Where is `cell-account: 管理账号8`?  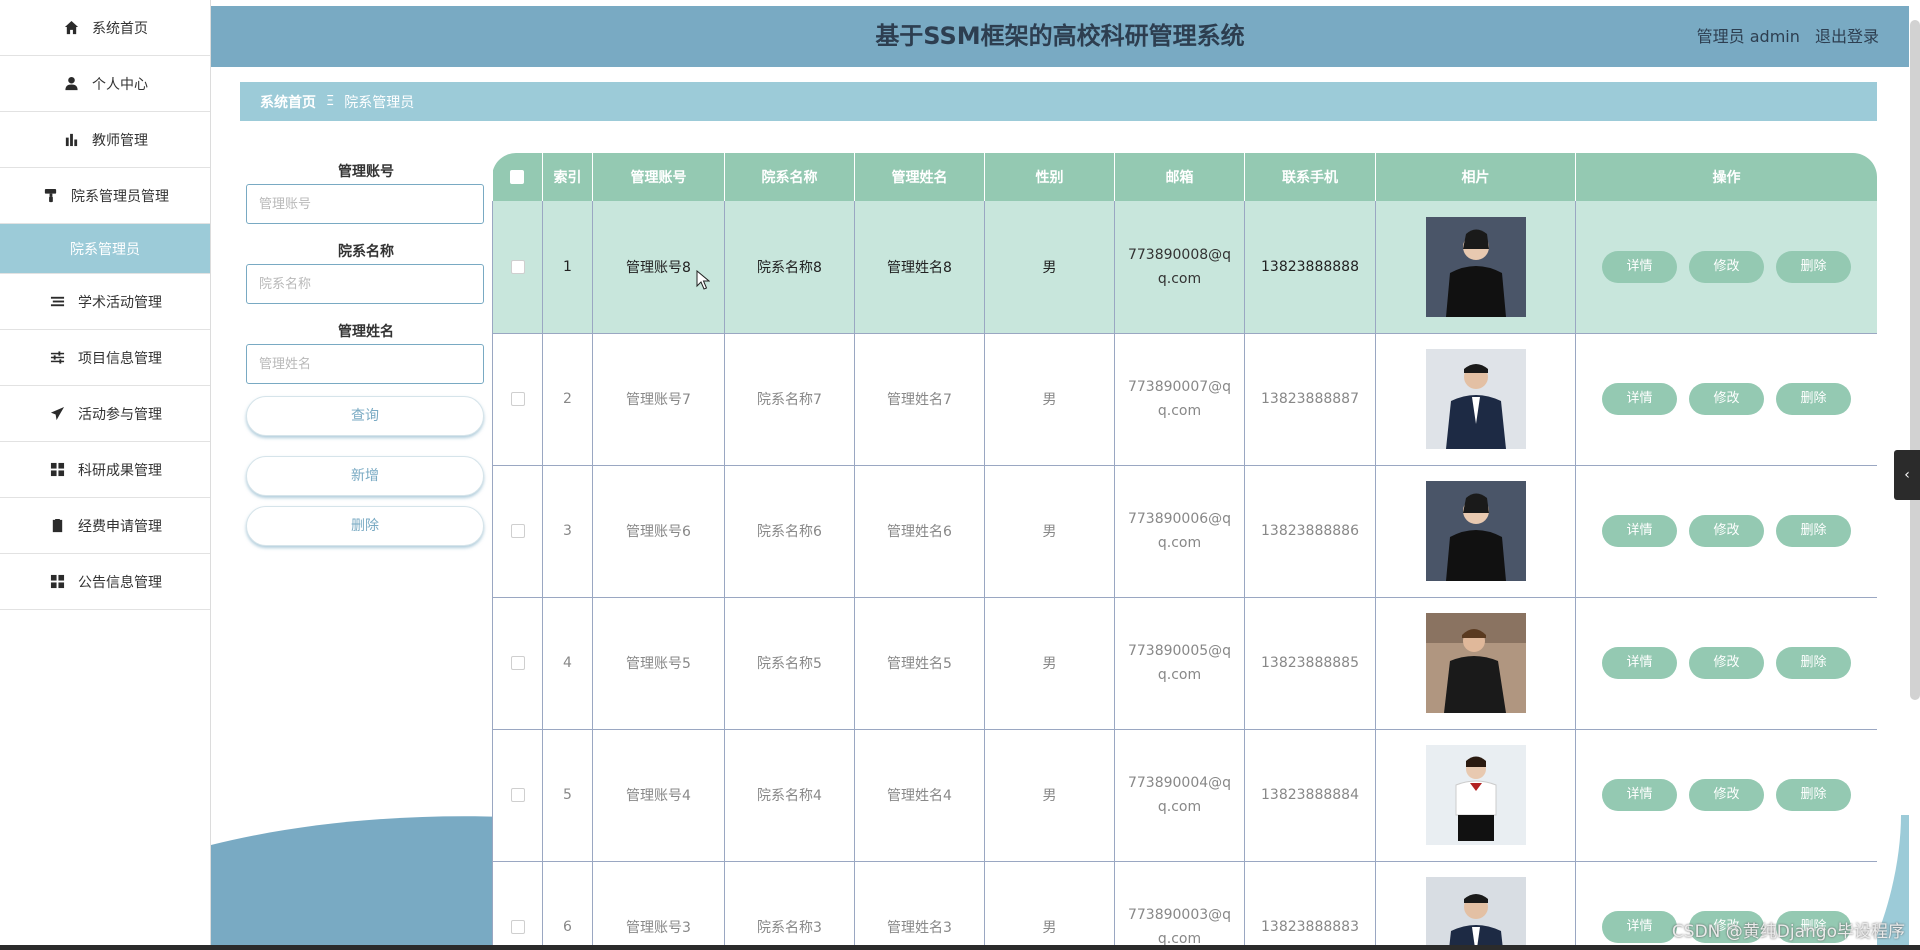 cell-account: 管理账号8 is located at coordinates (658, 267).